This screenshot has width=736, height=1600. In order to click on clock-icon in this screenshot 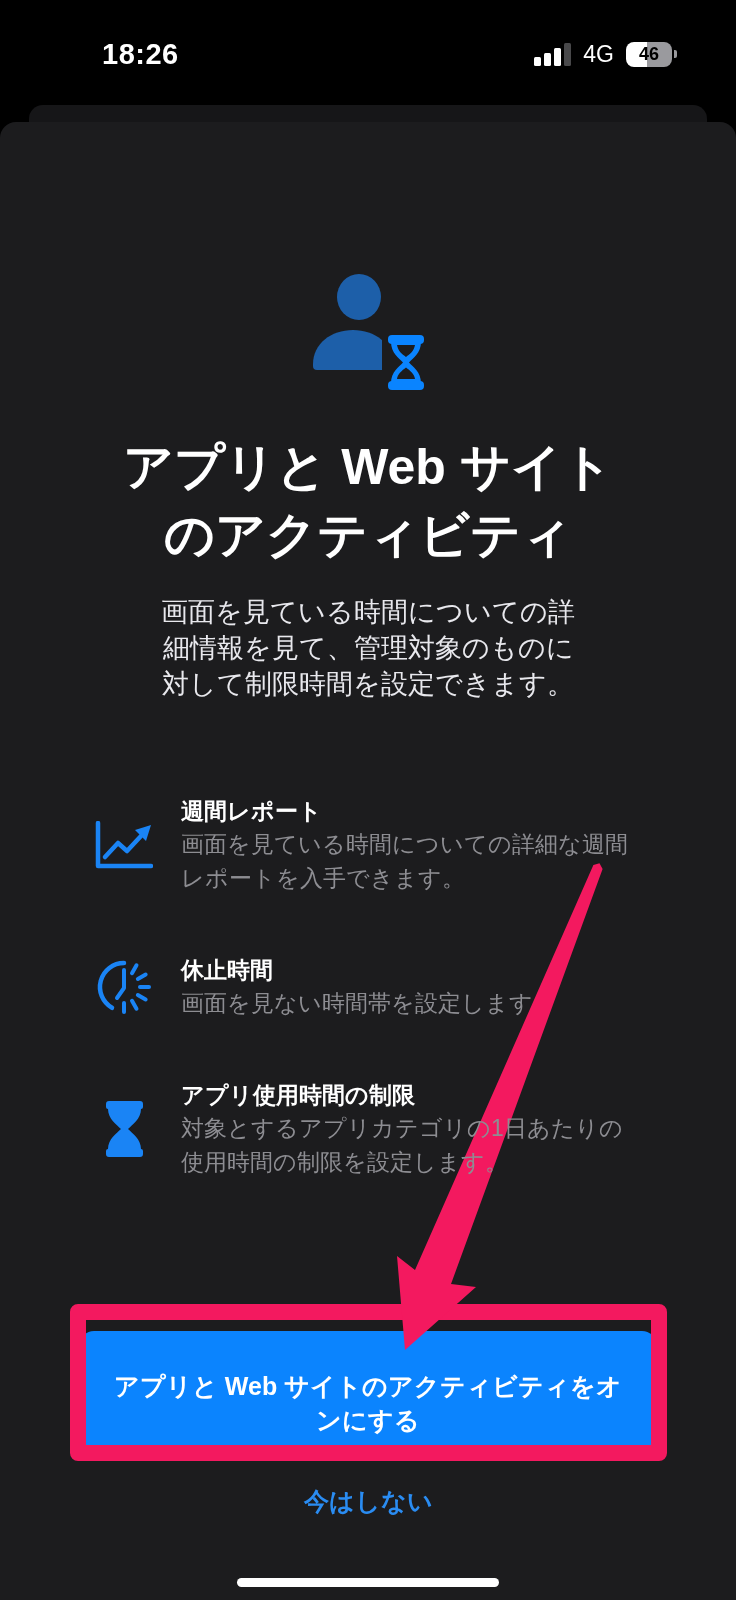, I will do `click(124, 987)`.